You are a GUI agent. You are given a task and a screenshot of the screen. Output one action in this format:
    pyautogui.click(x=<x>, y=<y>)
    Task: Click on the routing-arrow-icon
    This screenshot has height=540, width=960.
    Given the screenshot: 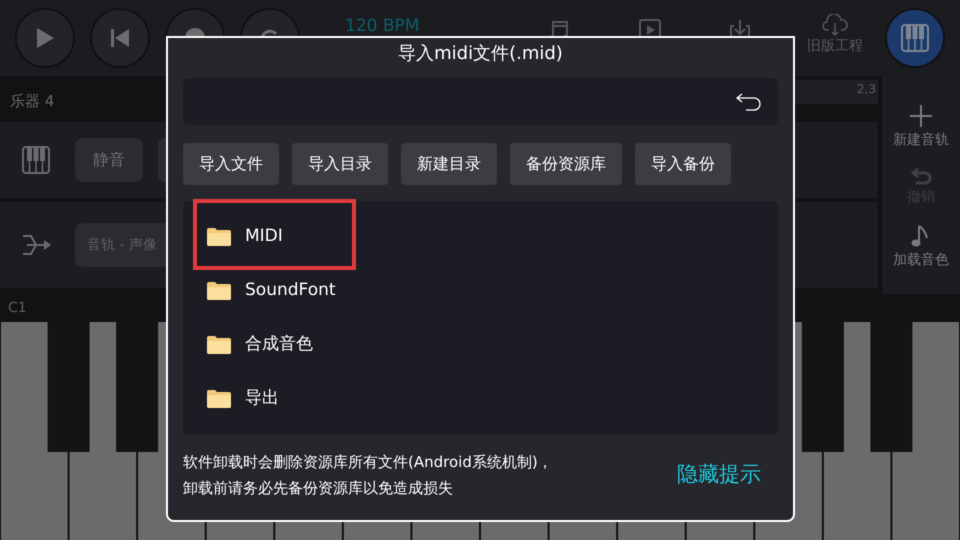 What is the action you would take?
    pyautogui.click(x=37, y=245)
    